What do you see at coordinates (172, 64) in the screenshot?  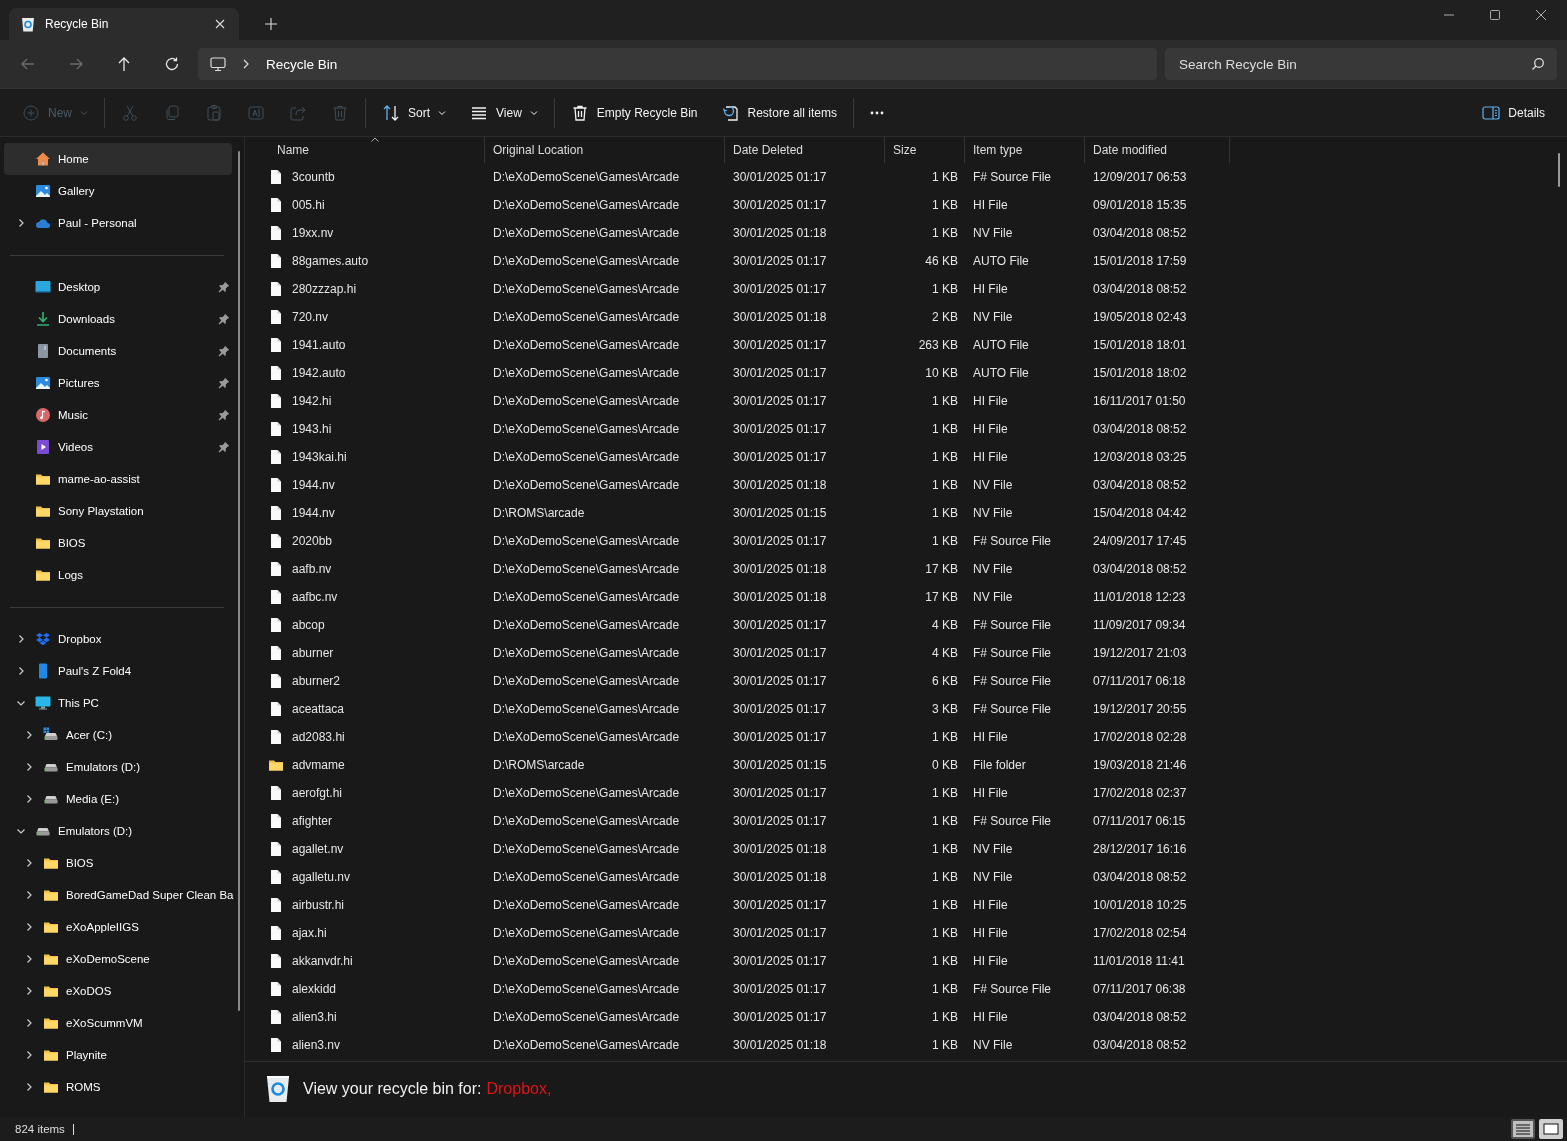 I see `refresh-icon` at bounding box center [172, 64].